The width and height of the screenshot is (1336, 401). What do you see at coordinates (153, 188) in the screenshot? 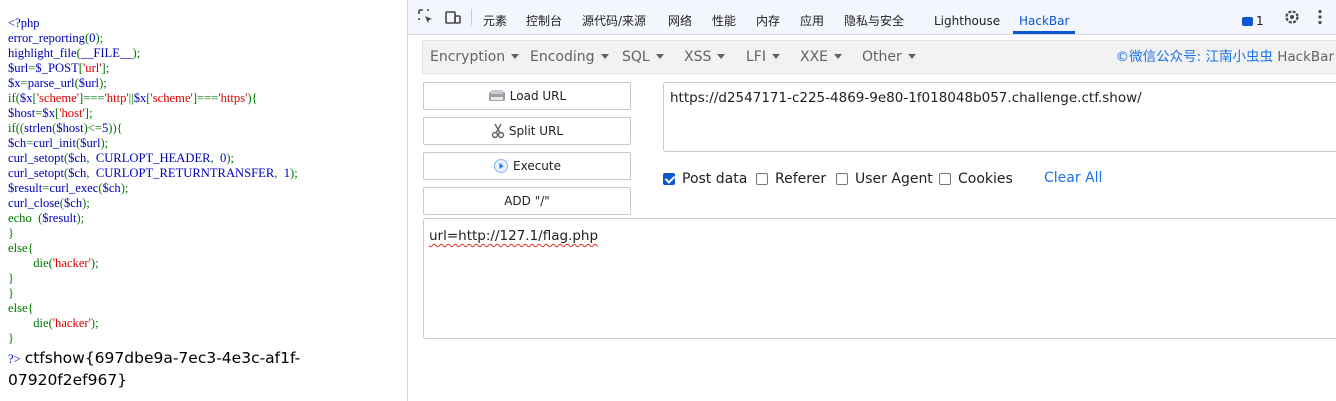
I see `code-line: $result=curl_exec($ch);` at bounding box center [153, 188].